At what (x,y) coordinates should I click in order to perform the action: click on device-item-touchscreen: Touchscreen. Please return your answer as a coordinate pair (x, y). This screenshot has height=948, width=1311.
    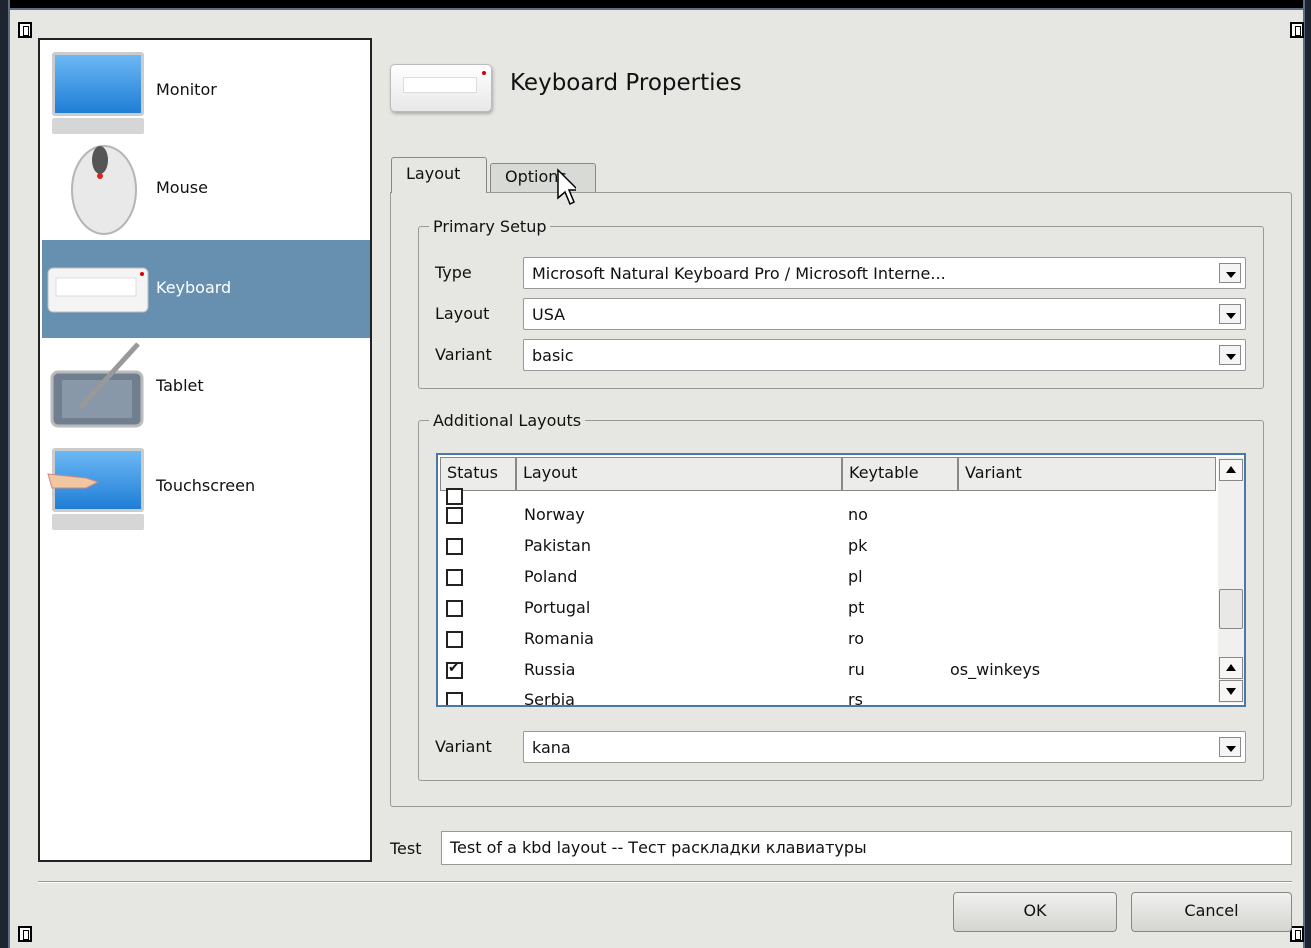
    Looking at the image, I should click on (206, 487).